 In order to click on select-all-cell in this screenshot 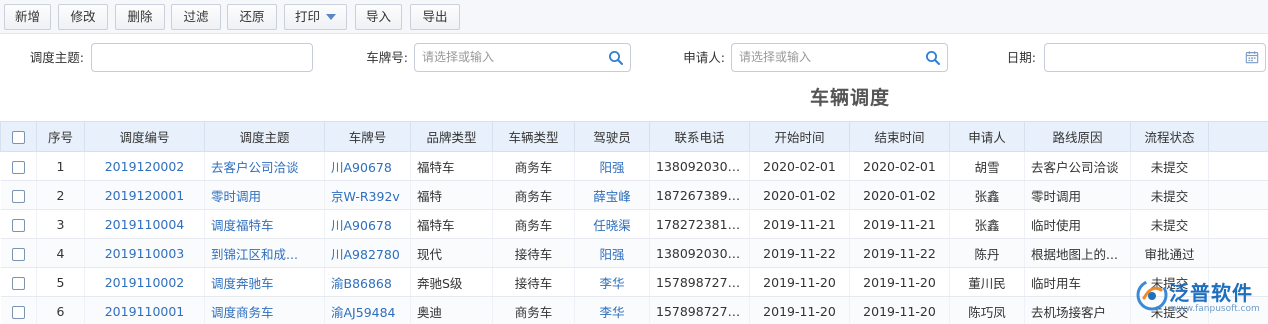, I will do `click(18, 136)`.